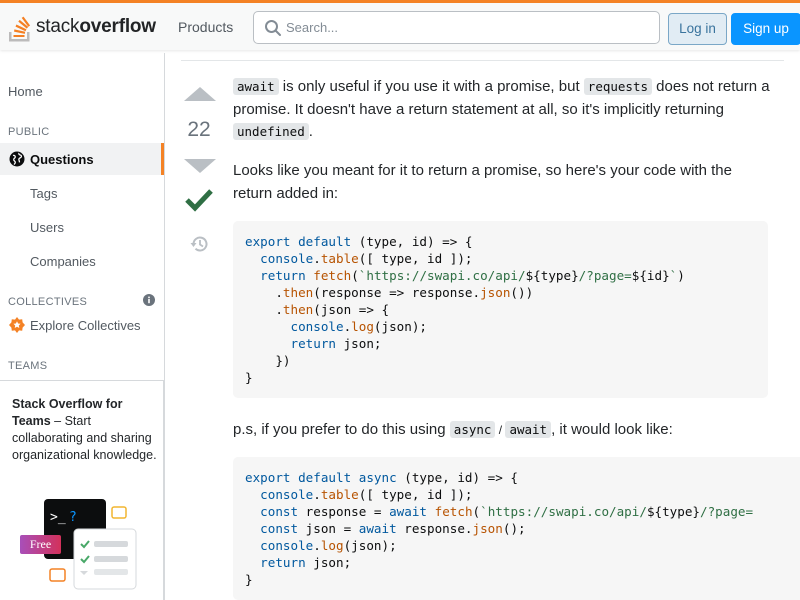  What do you see at coordinates (328, 545) in the screenshot?
I see `code-block-2-line: console.log(json);` at bounding box center [328, 545].